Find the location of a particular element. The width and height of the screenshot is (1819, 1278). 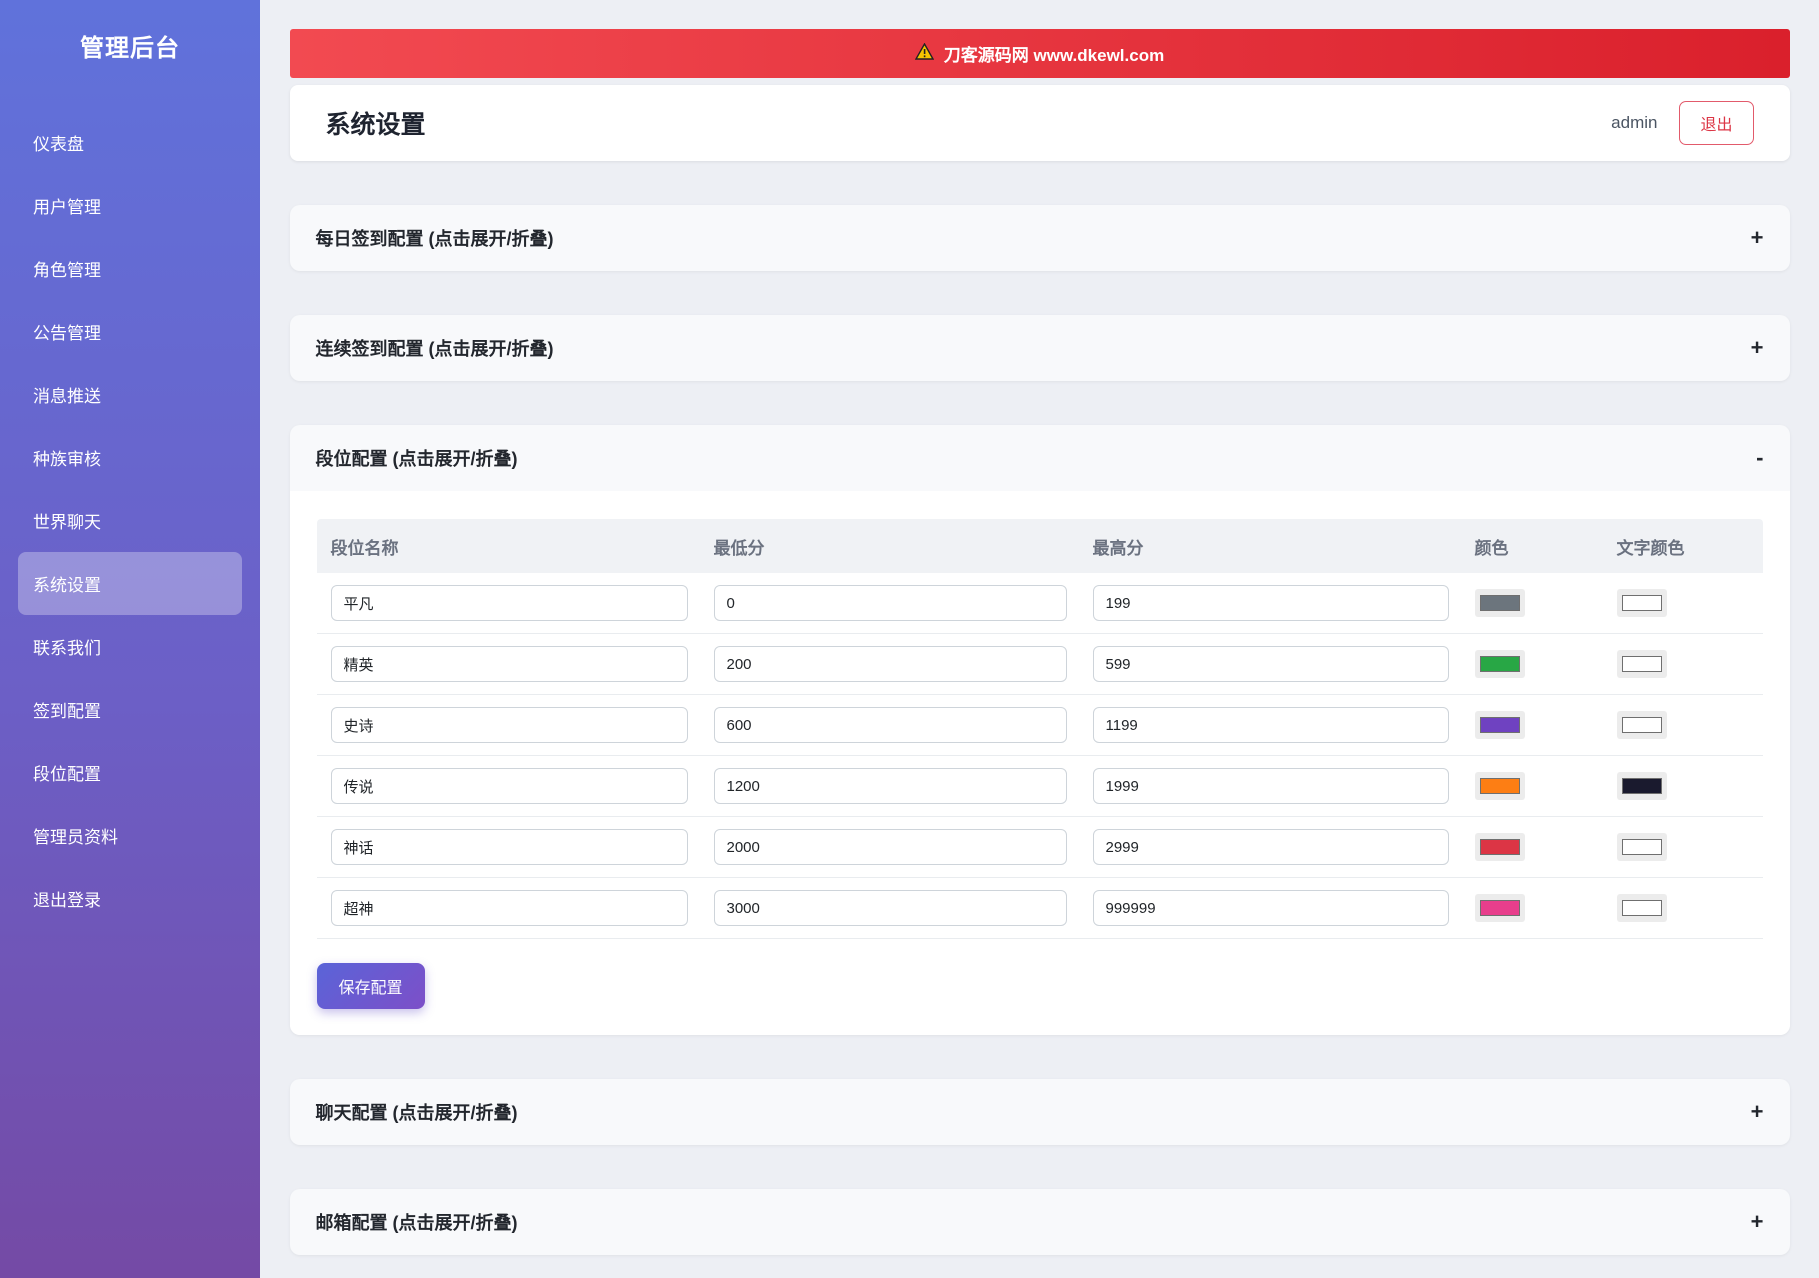

sidebar-item-label: 系统设置 is located at coordinates (67, 585).